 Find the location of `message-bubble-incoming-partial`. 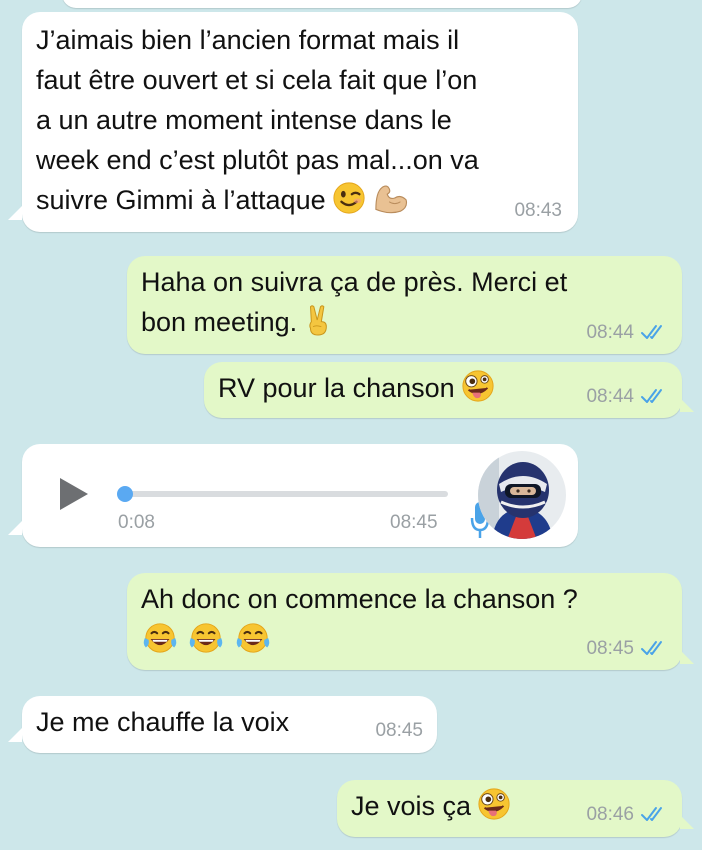

message-bubble-incoming-partial is located at coordinates (322, 4).